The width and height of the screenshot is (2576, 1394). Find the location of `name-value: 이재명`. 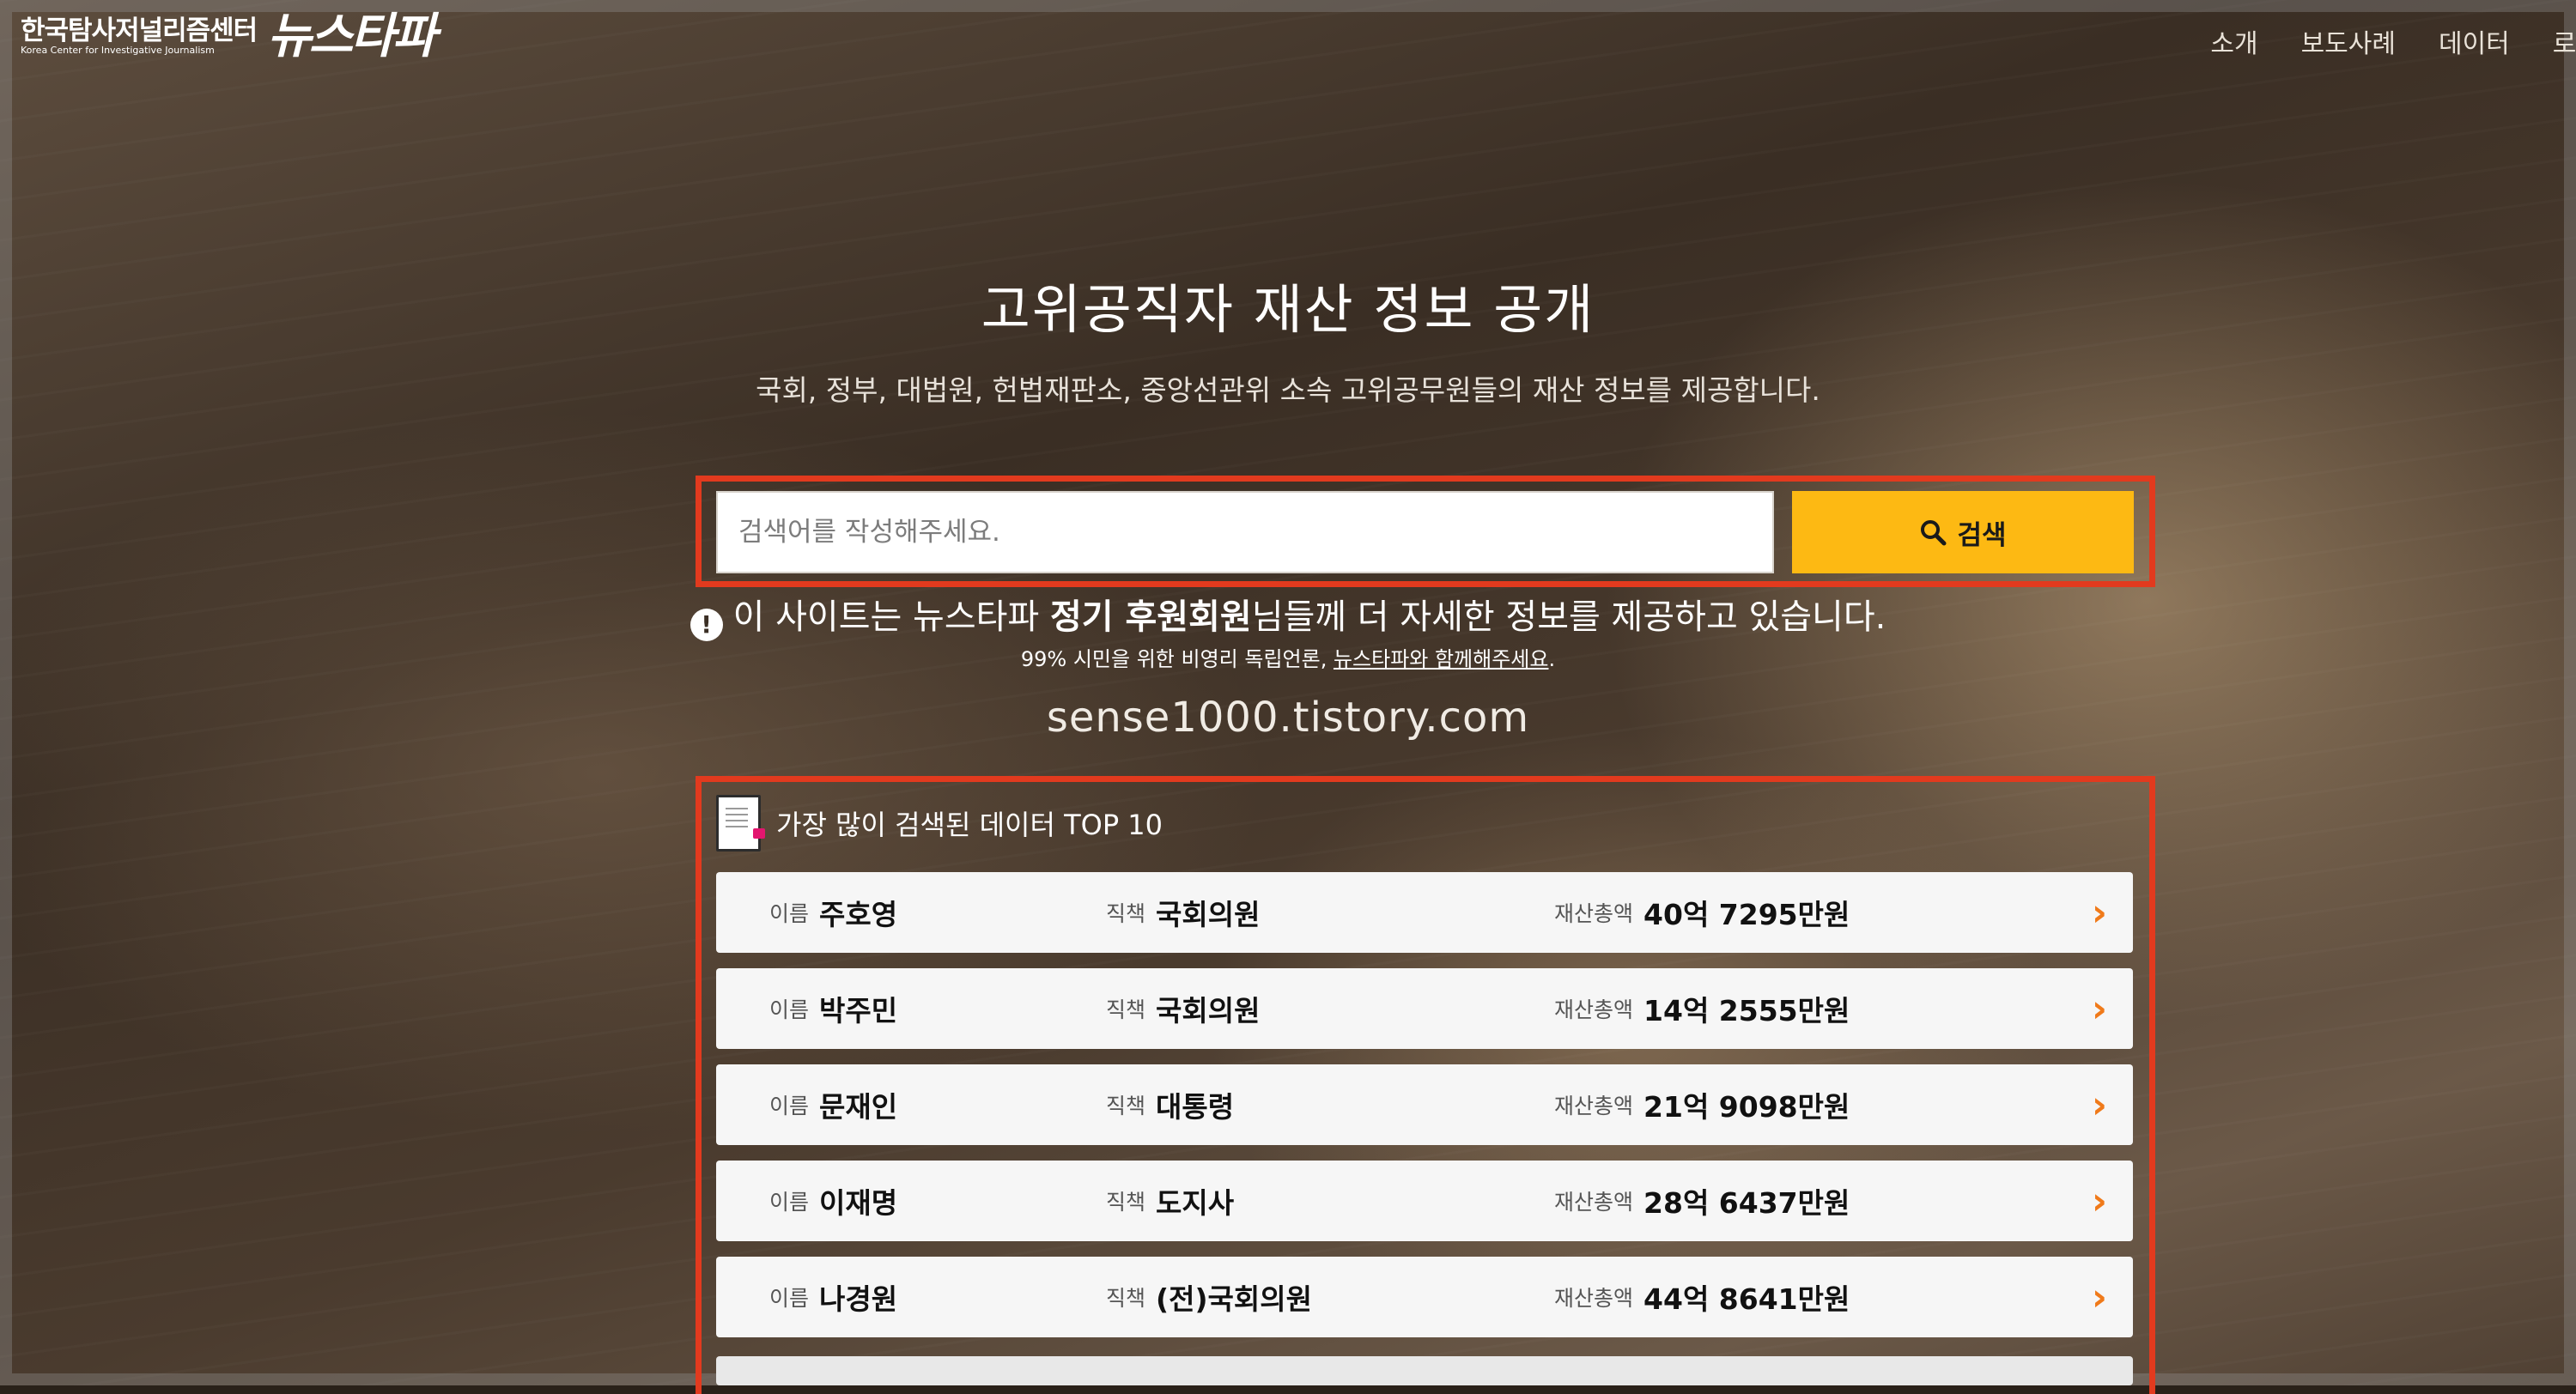

name-value: 이재명 is located at coordinates (858, 1203).